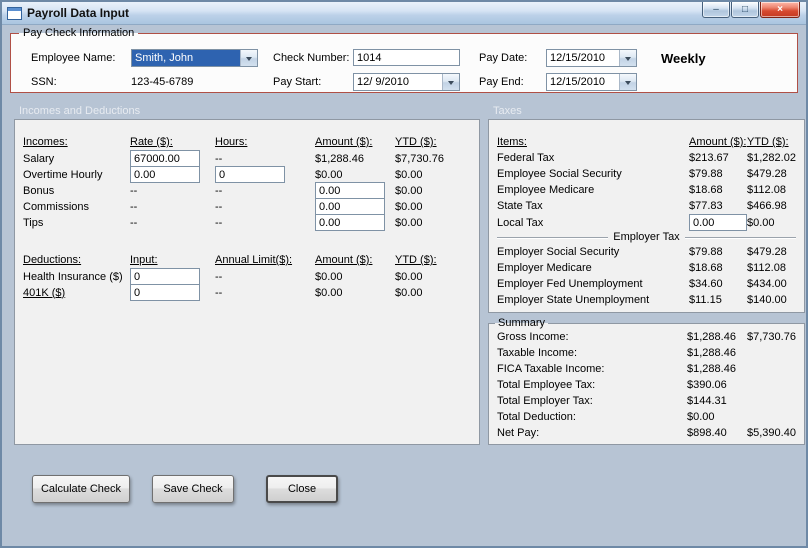  I want to click on ssn-label: SSN:, so click(44, 82).